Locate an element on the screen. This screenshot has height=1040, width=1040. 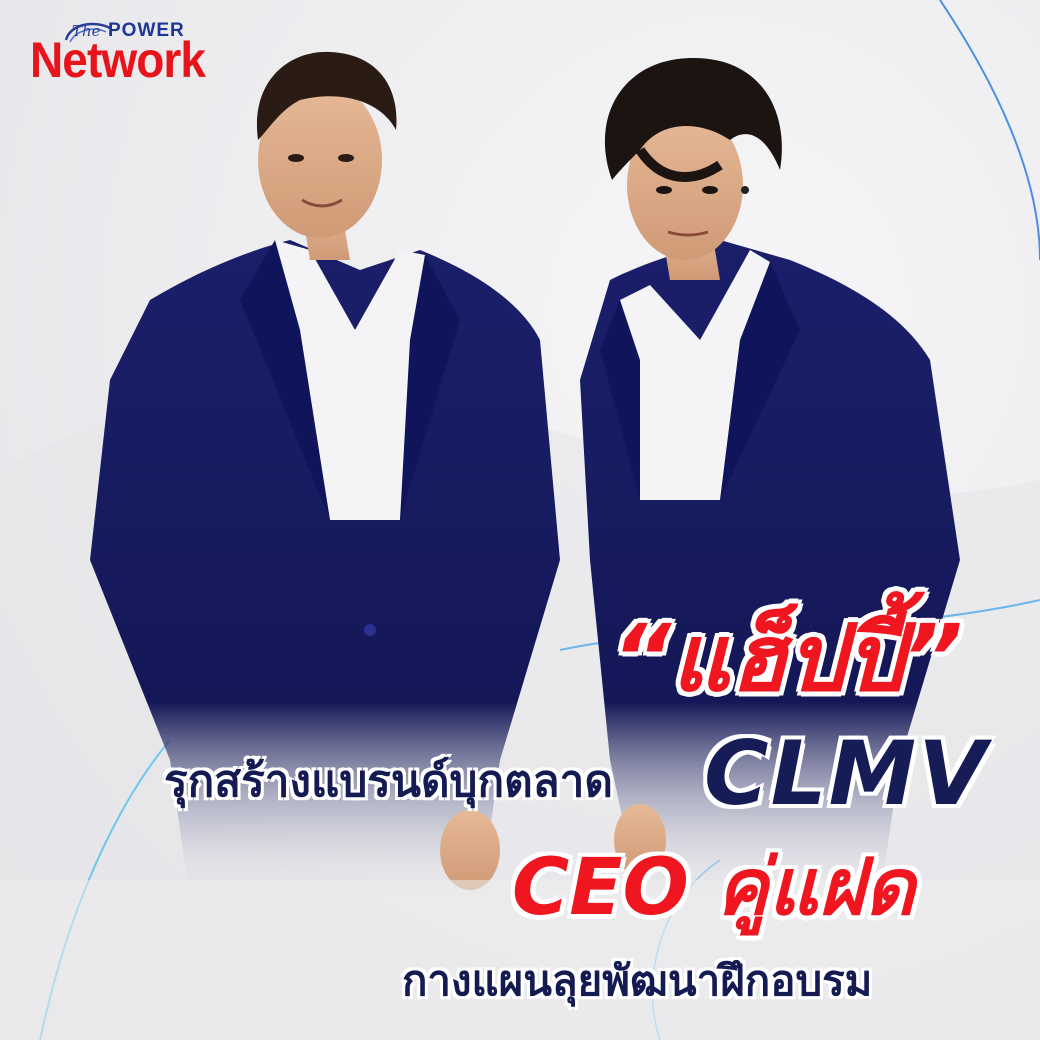
headline-title: “แฮ็ปปี้” is located at coordinates (787, 658).